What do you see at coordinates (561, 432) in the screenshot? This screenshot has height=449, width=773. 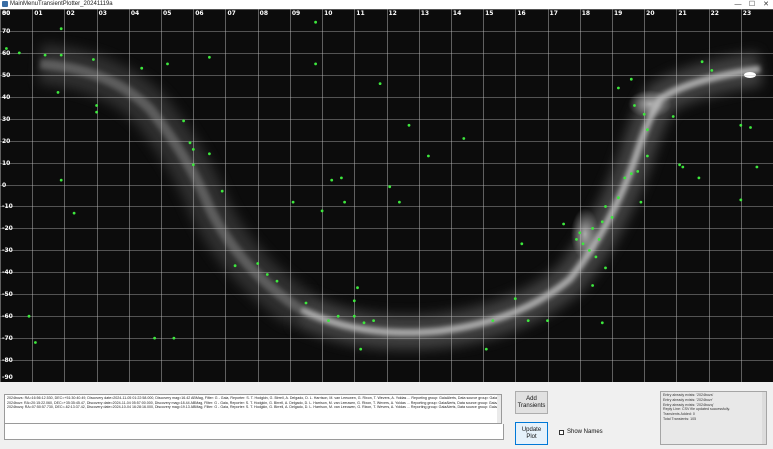 I see `show-names-checkbox` at bounding box center [561, 432].